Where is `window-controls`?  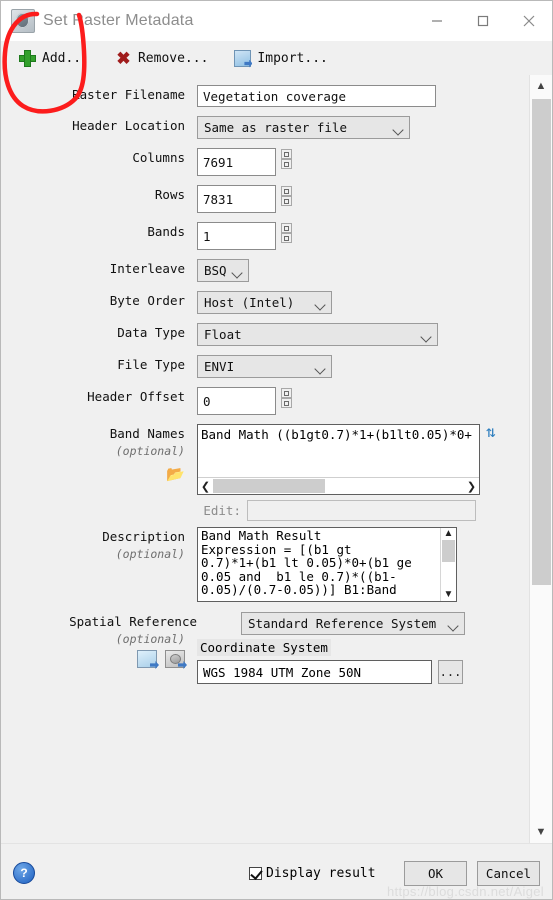
window-controls is located at coordinates (483, 21).